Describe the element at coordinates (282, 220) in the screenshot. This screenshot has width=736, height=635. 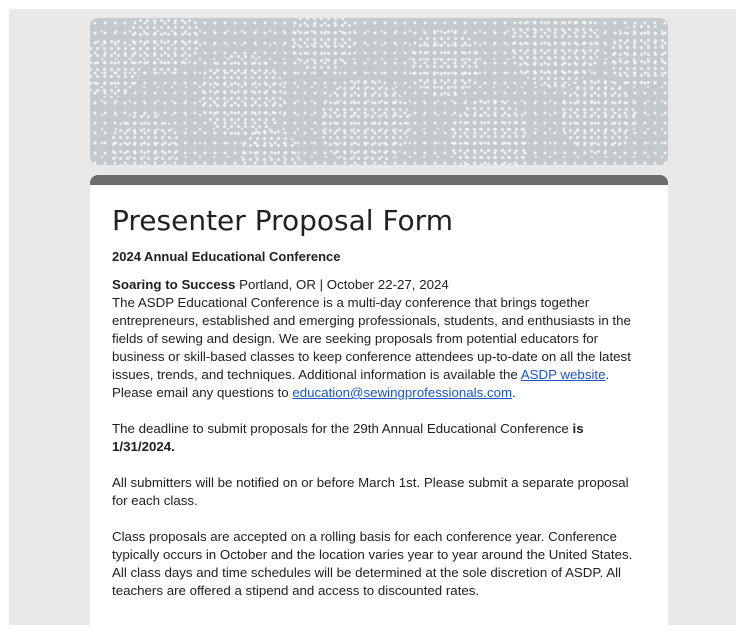
I see `form-title: Presenter Proposal Form` at that location.